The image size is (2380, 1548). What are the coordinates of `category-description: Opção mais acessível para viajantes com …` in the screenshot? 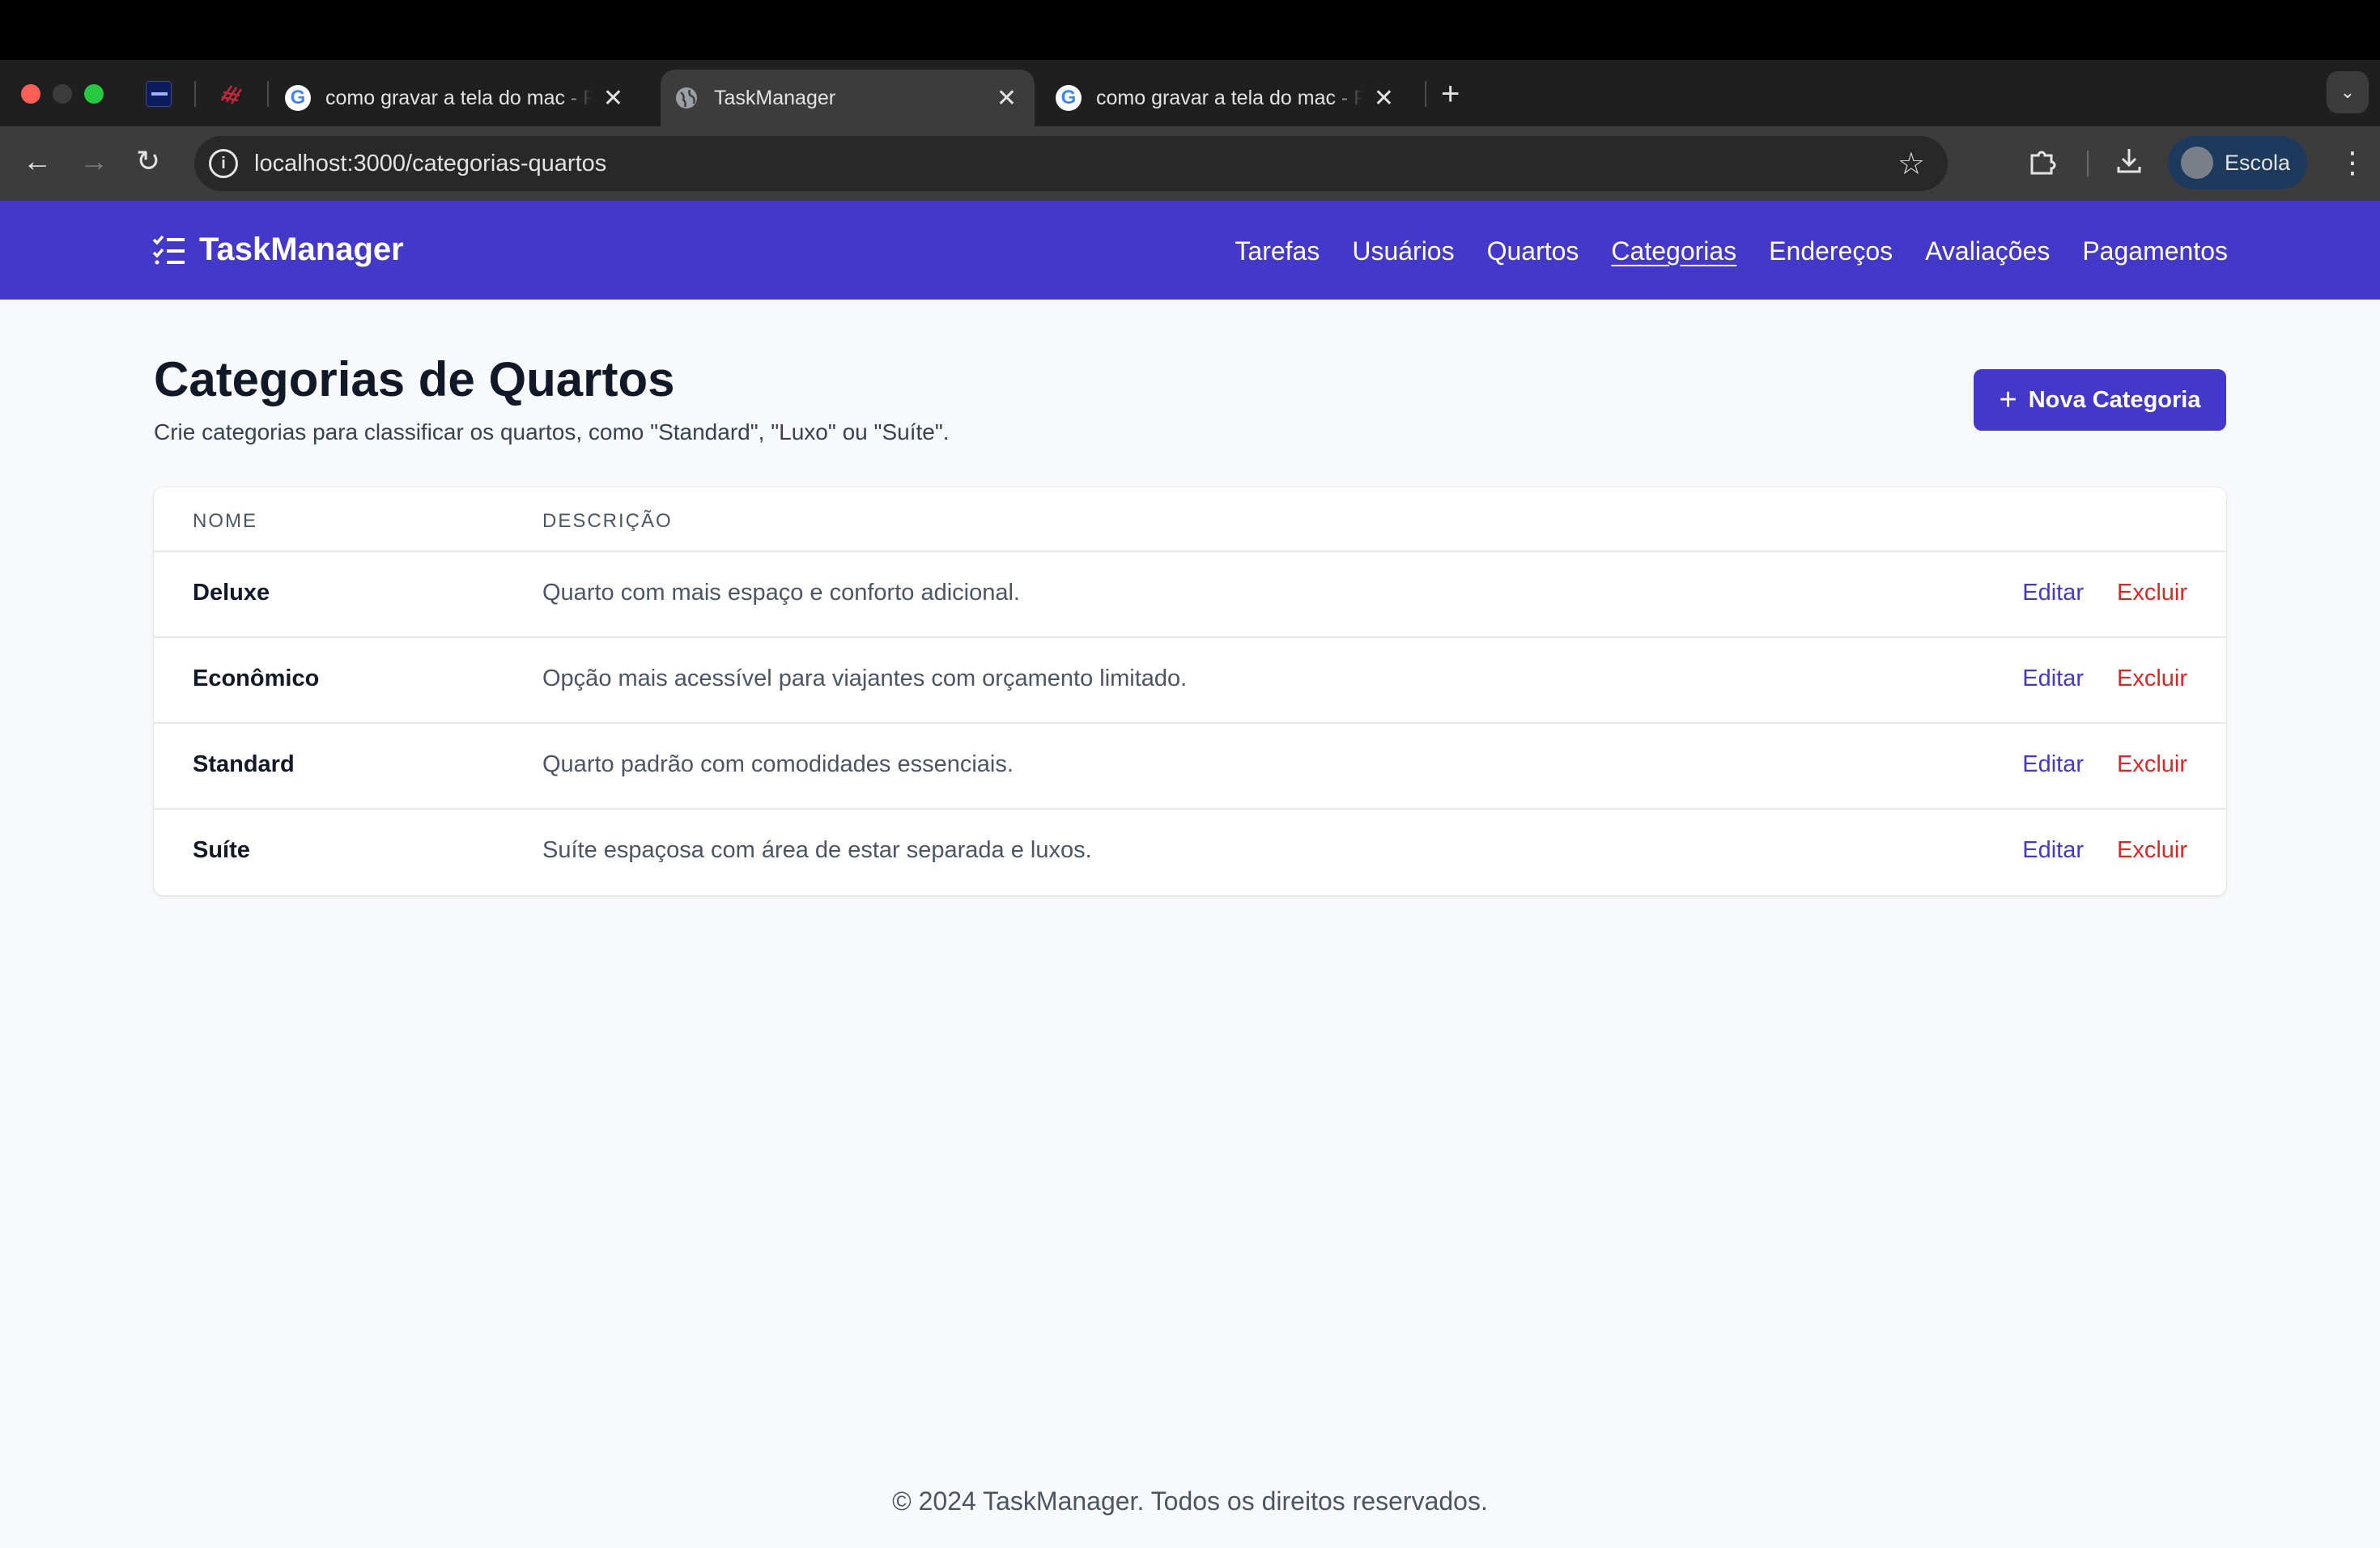 It's located at (865, 678).